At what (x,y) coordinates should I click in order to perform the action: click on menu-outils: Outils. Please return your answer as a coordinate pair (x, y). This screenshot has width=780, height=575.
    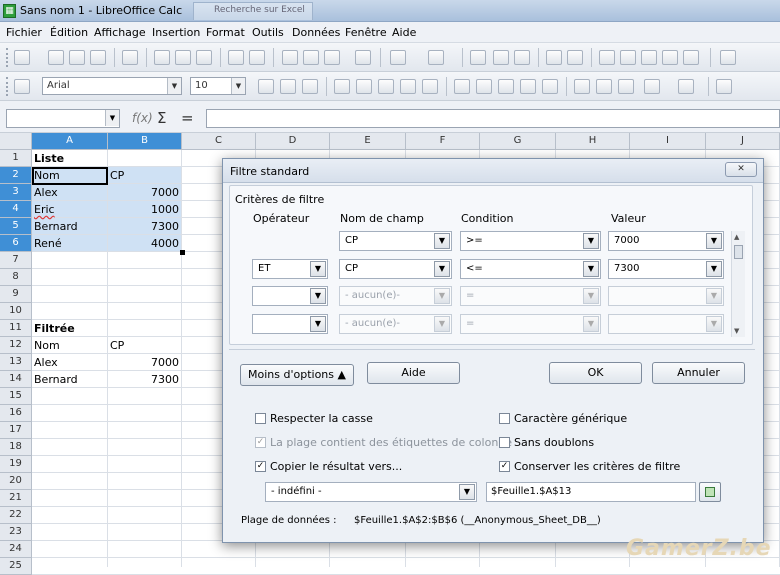
    Looking at the image, I should click on (268, 32).